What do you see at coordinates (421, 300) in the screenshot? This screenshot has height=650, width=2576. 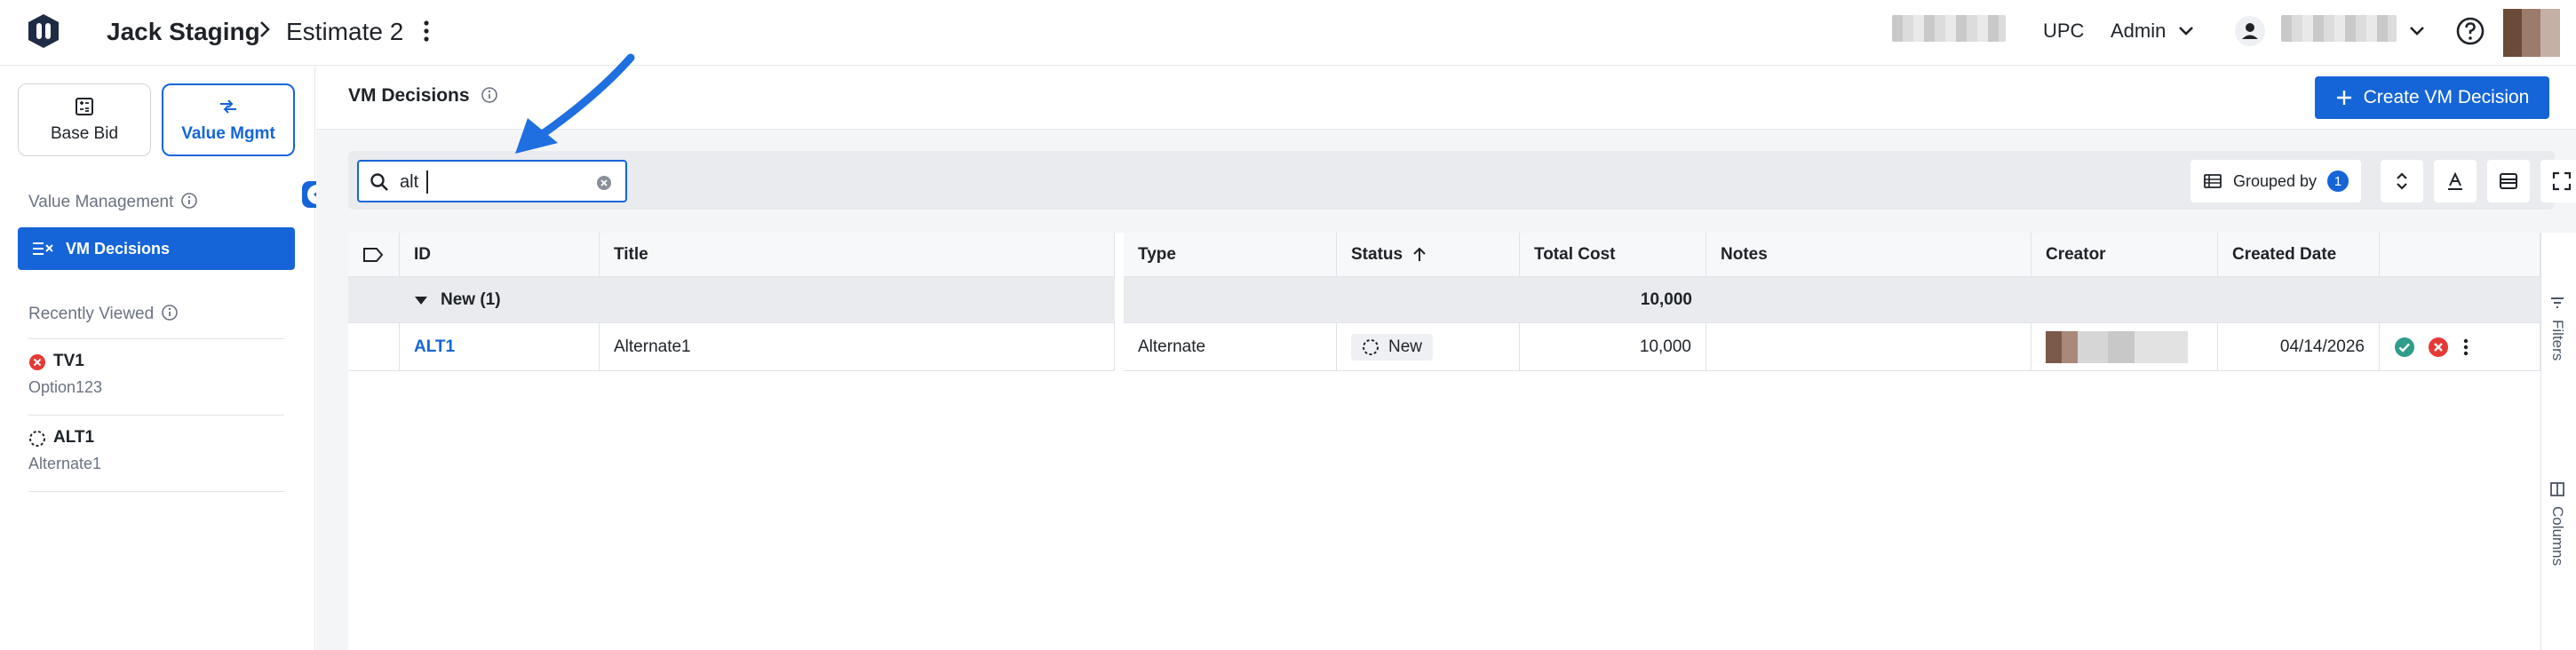 I see `caret-down-icon` at bounding box center [421, 300].